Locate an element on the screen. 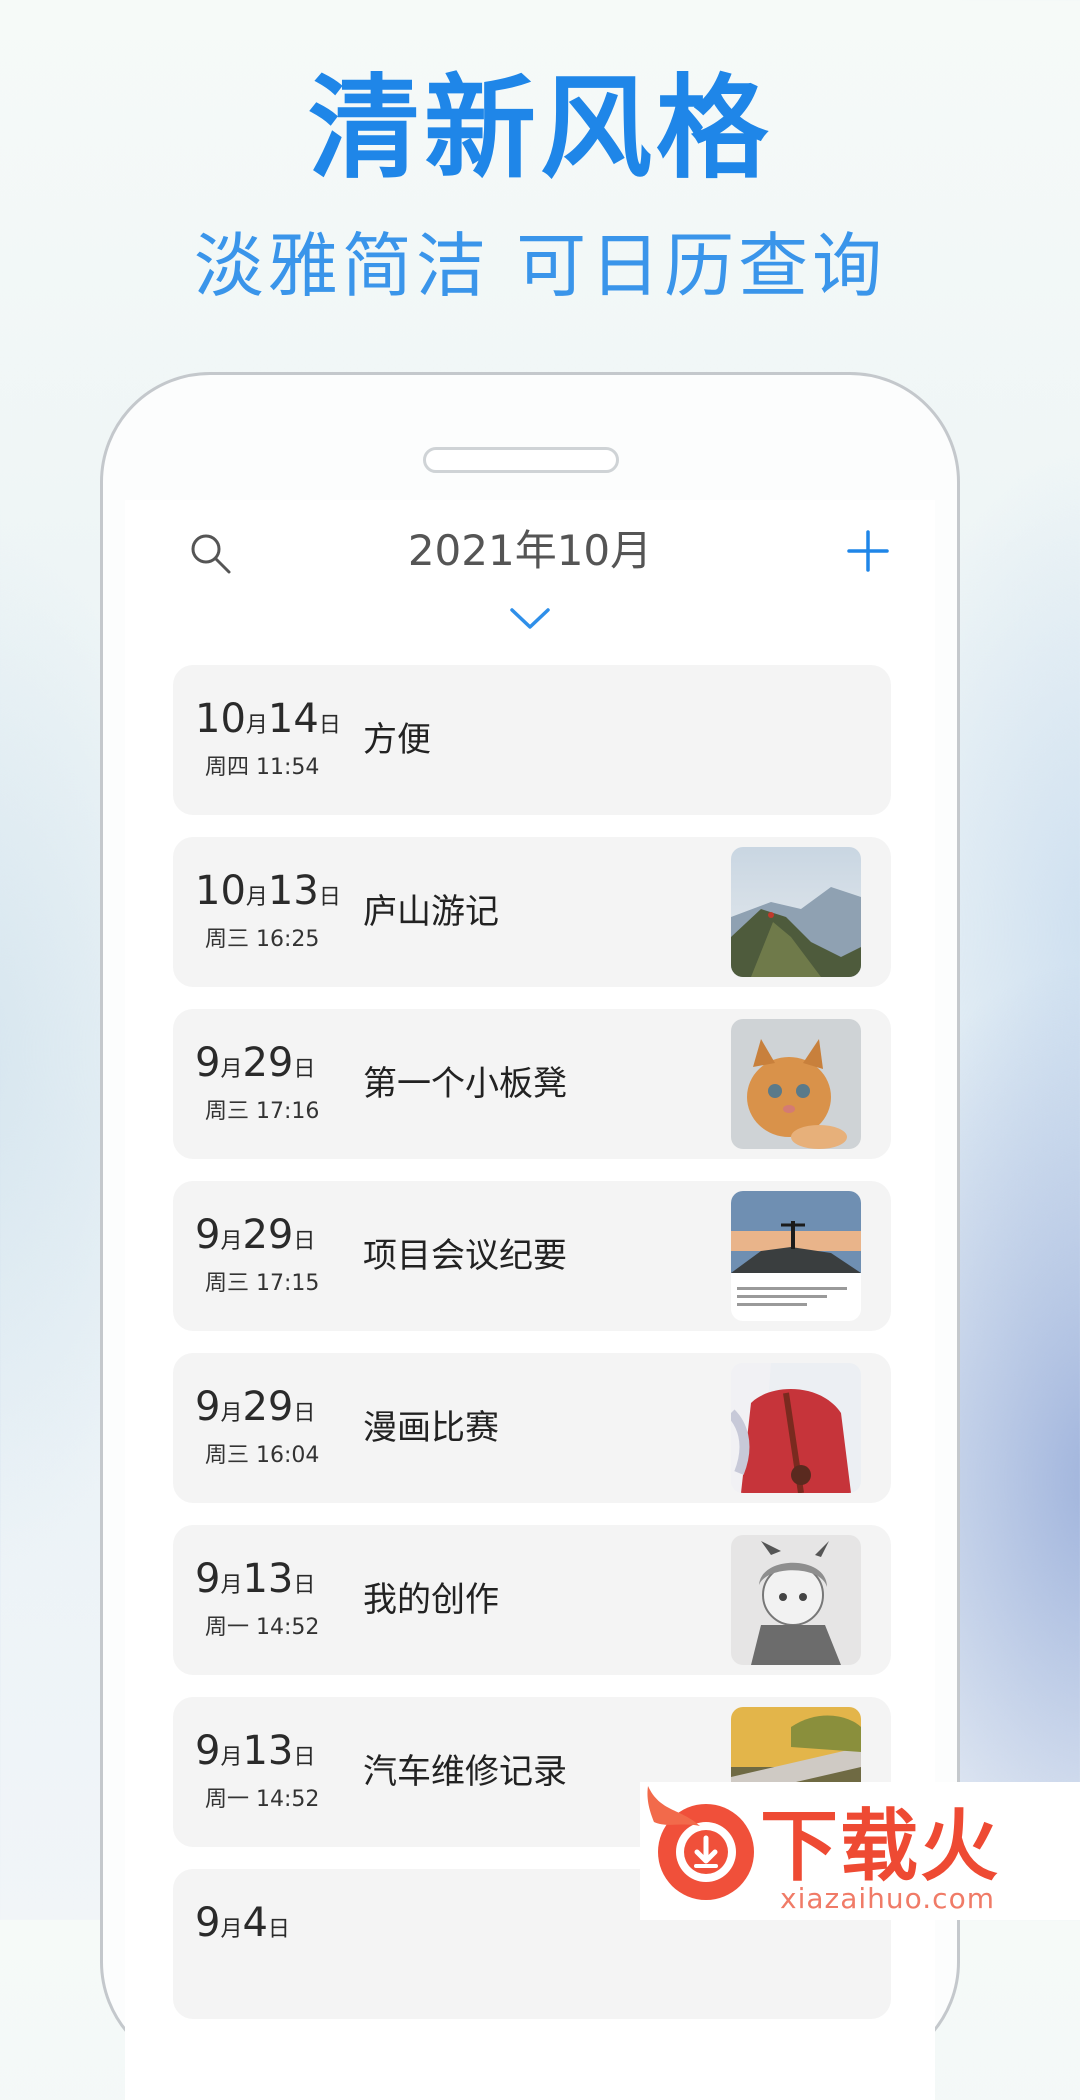 This screenshot has height=2100, width=1080. note-card: 9月29日周三 16:04 漫画比赛 is located at coordinates (532, 1428).